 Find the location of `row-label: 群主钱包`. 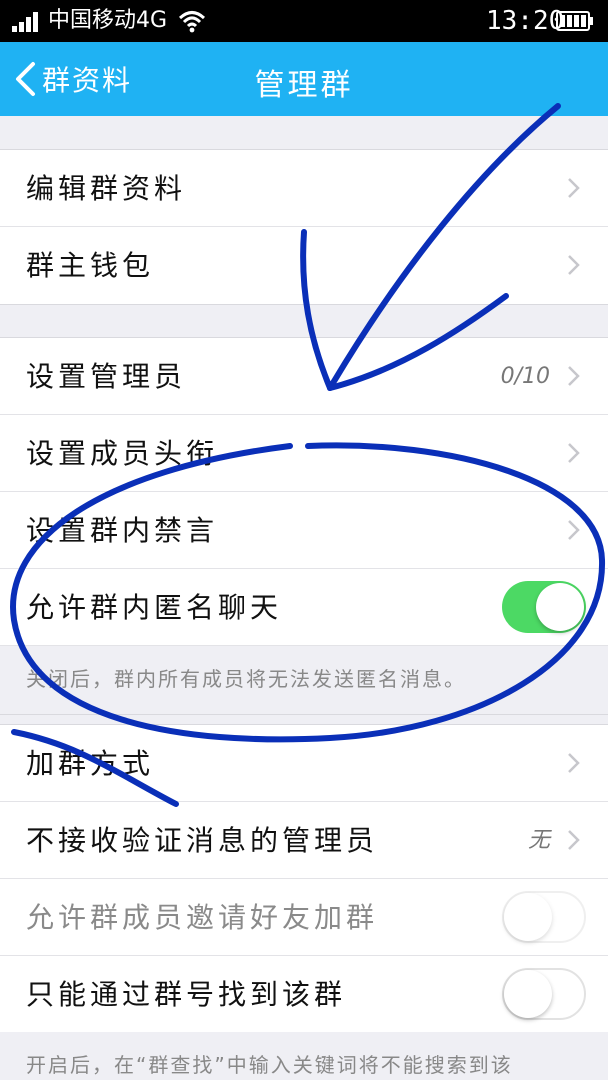

row-label: 群主钱包 is located at coordinates (90, 265).